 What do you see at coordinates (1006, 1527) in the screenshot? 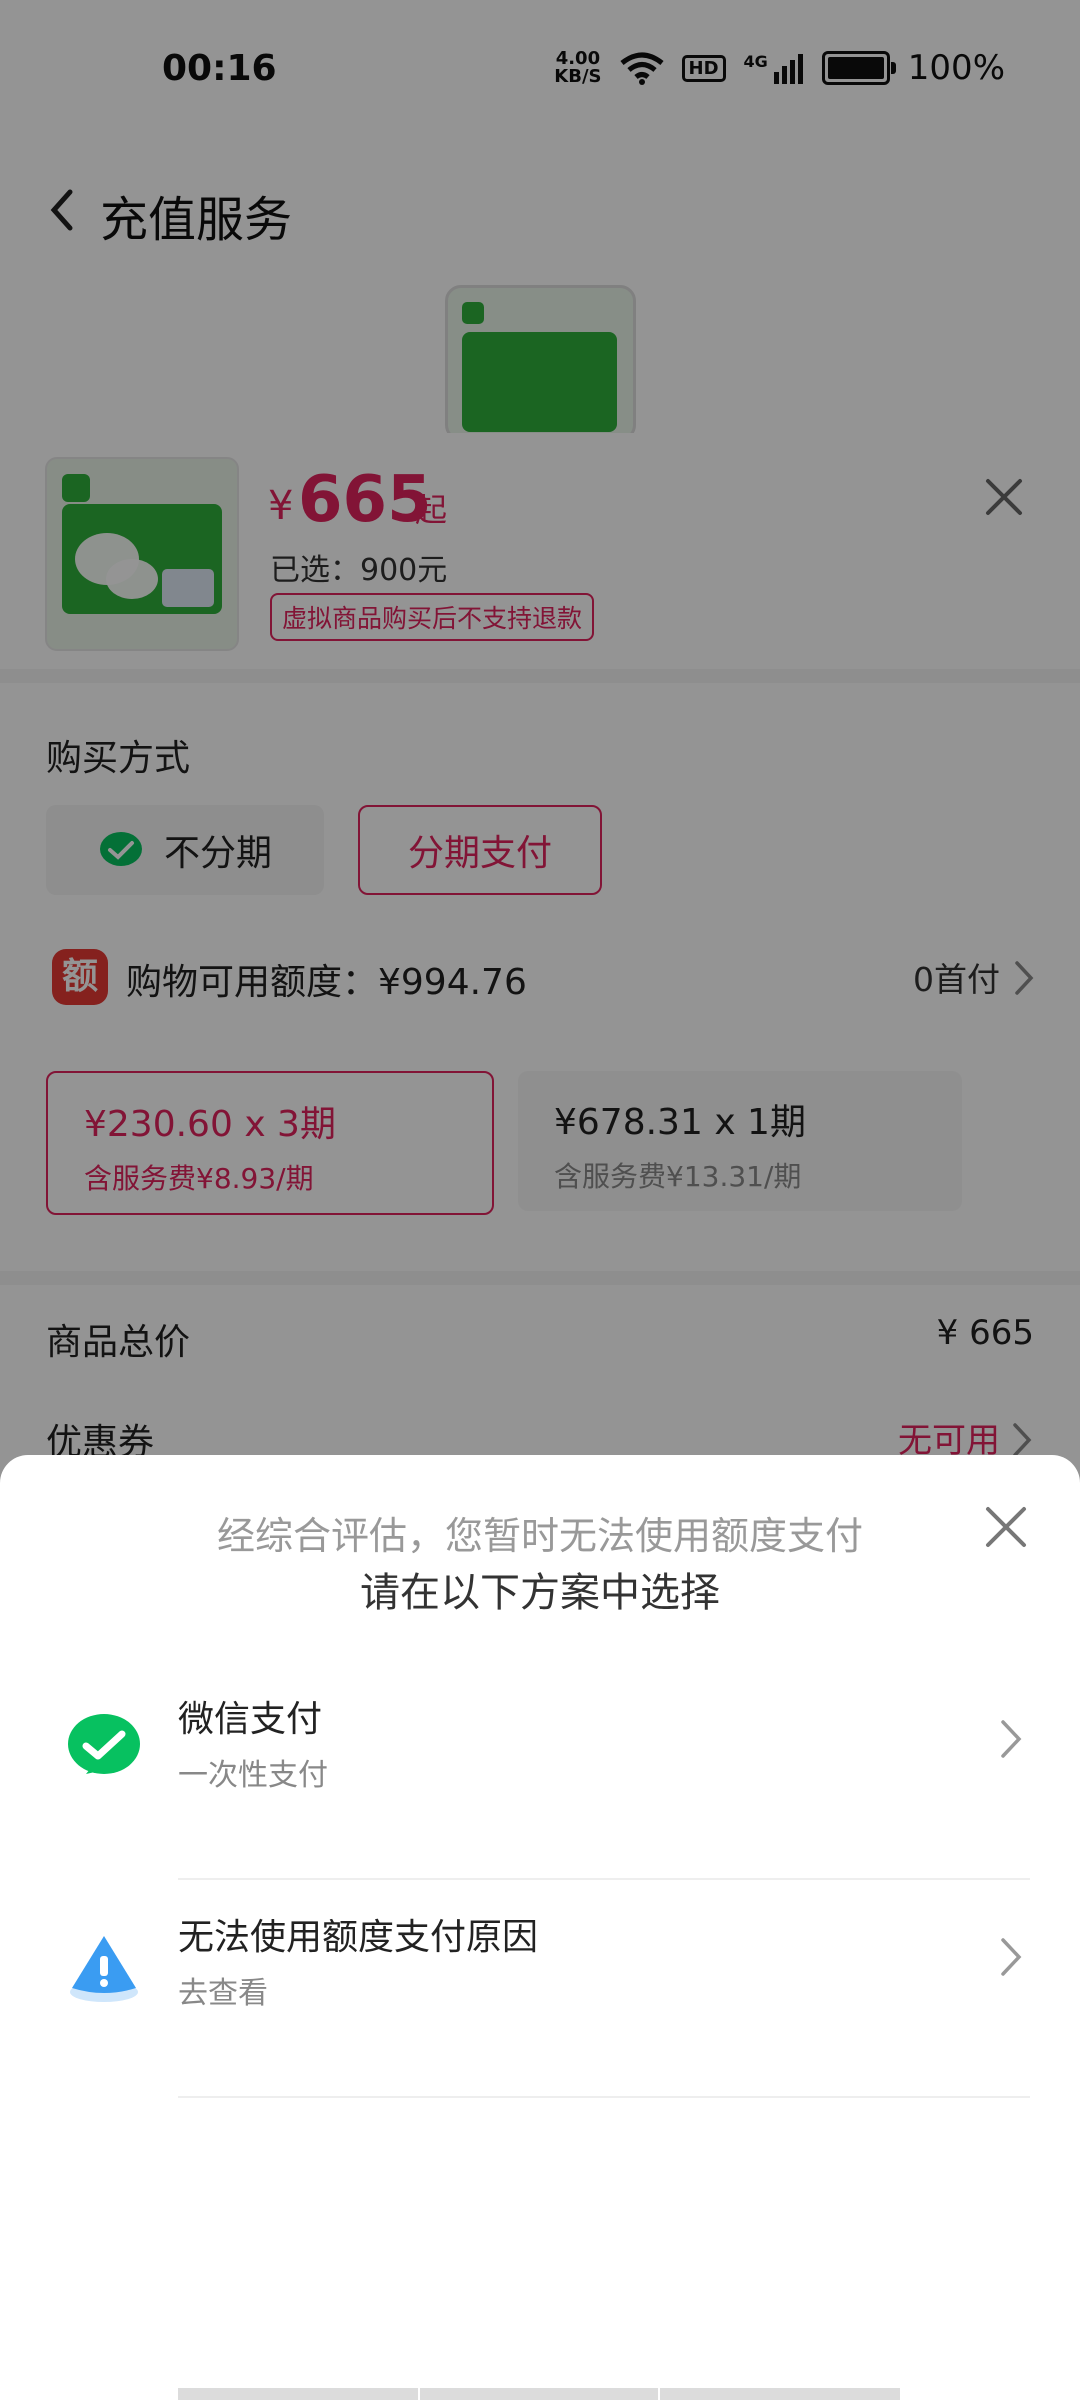
I see `close-icon` at bounding box center [1006, 1527].